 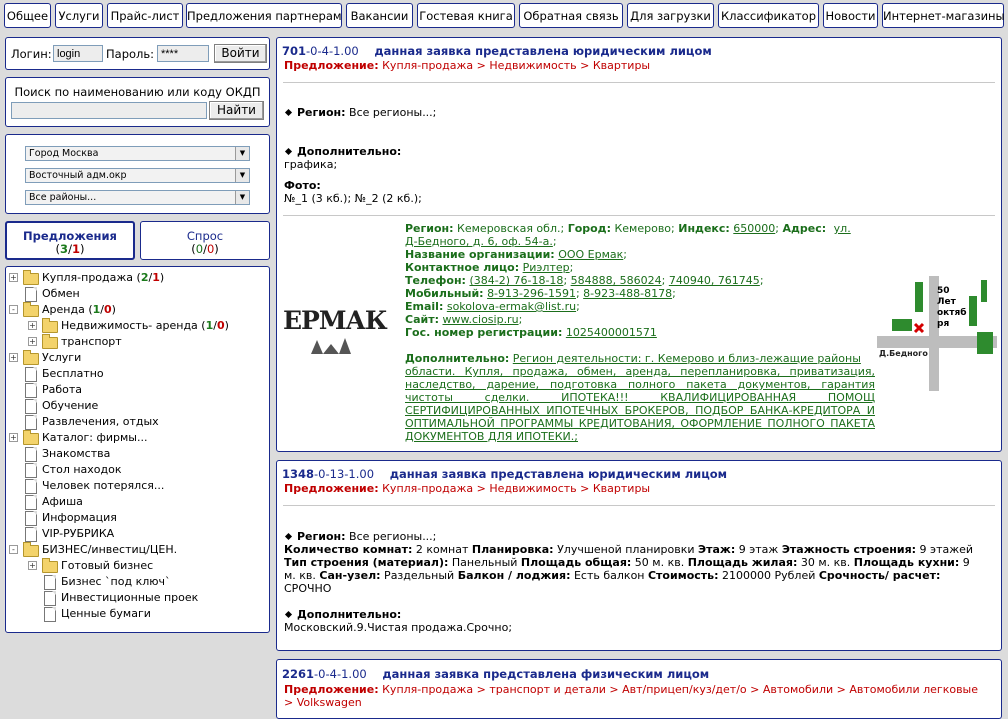 I want to click on tree-item-label: Знакомства, so click(x=76, y=453).